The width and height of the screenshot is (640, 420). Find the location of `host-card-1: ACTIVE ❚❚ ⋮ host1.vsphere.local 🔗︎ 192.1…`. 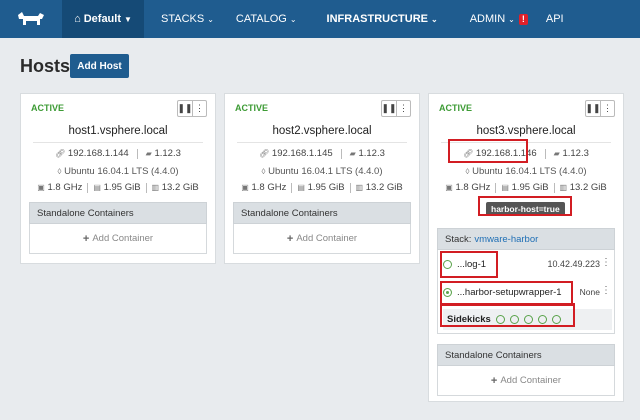

host-card-1: ACTIVE ❚❚ ⋮ host1.vsphere.local 🔗︎ 192.1… is located at coordinates (118, 178).